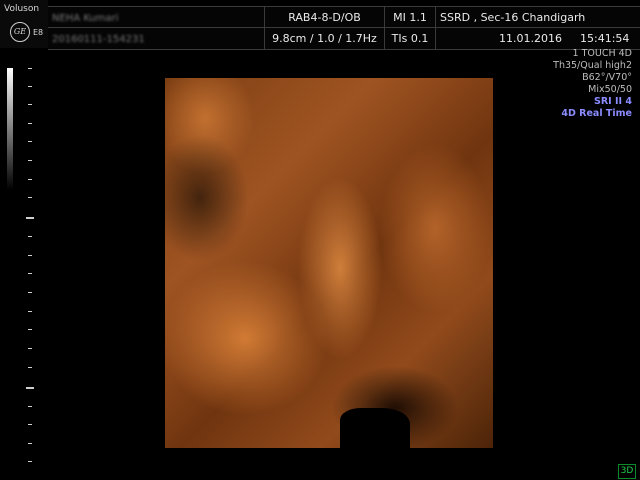  What do you see at coordinates (325, 17) in the screenshot?
I see `probe-preset: RAB4-8-D/OB` at bounding box center [325, 17].